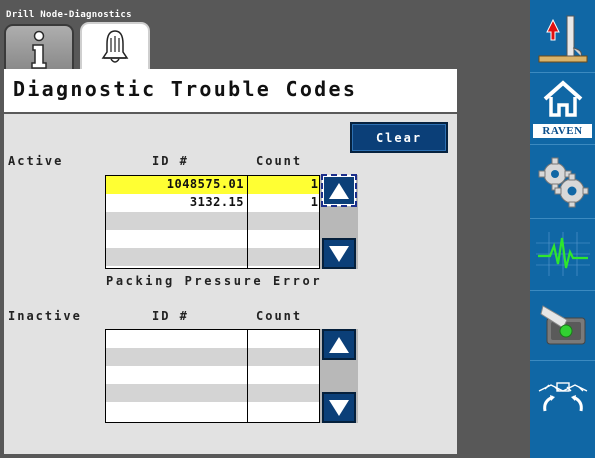  I want to click on inactive-scrollbar, so click(339, 376).